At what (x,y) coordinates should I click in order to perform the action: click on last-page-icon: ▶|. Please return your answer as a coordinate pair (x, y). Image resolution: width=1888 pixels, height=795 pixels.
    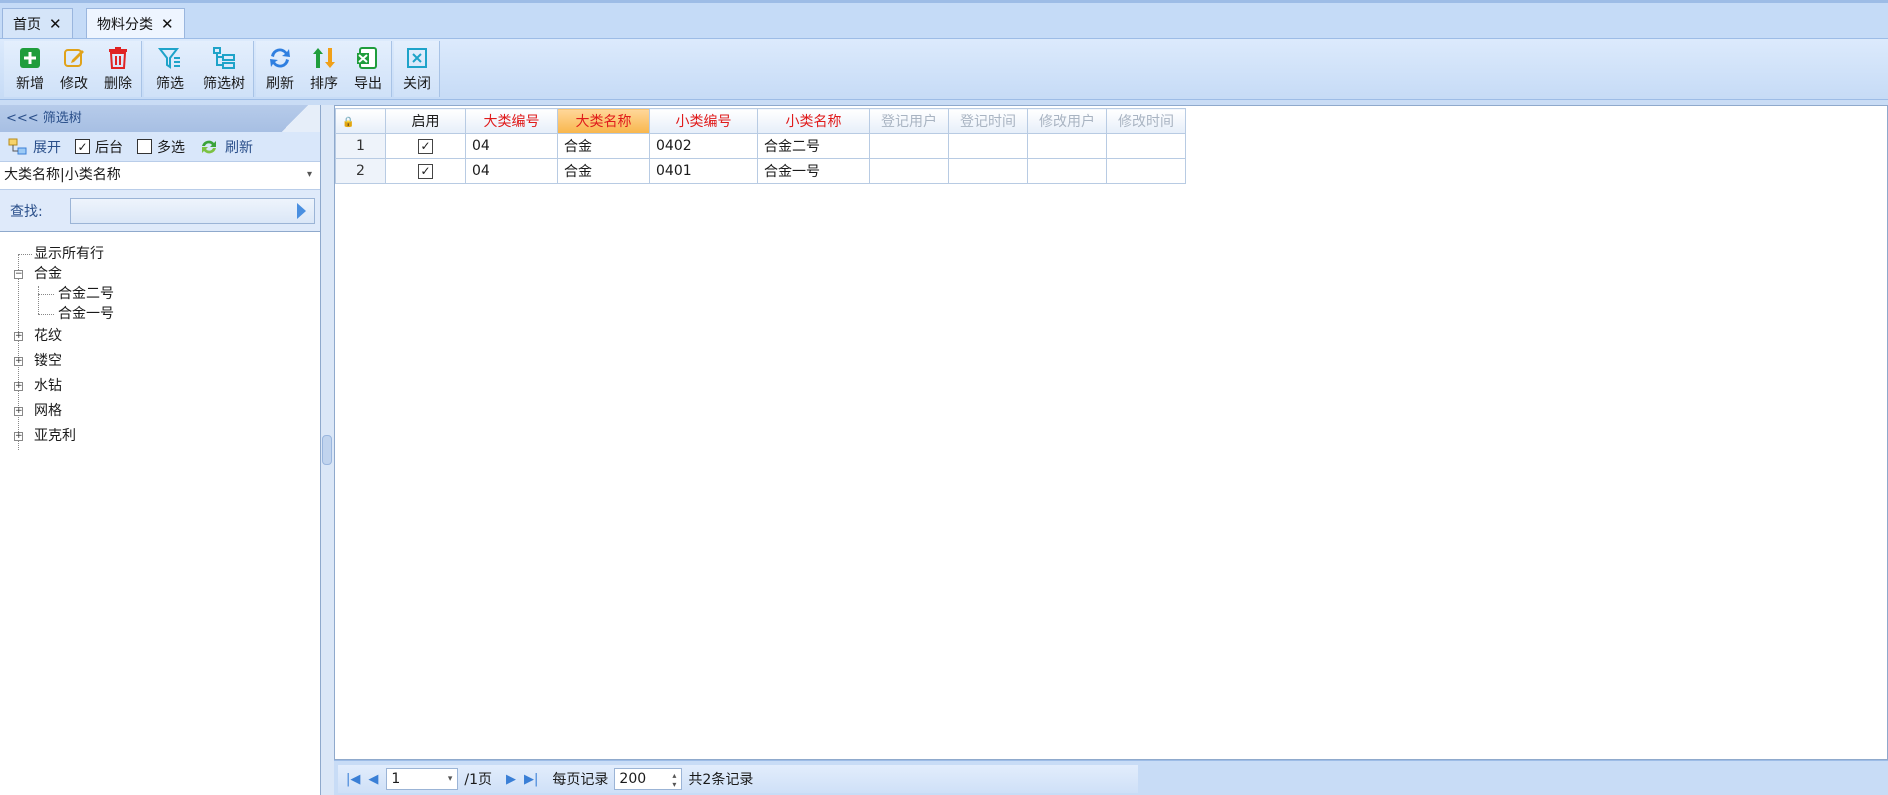
    Looking at the image, I should click on (531, 779).